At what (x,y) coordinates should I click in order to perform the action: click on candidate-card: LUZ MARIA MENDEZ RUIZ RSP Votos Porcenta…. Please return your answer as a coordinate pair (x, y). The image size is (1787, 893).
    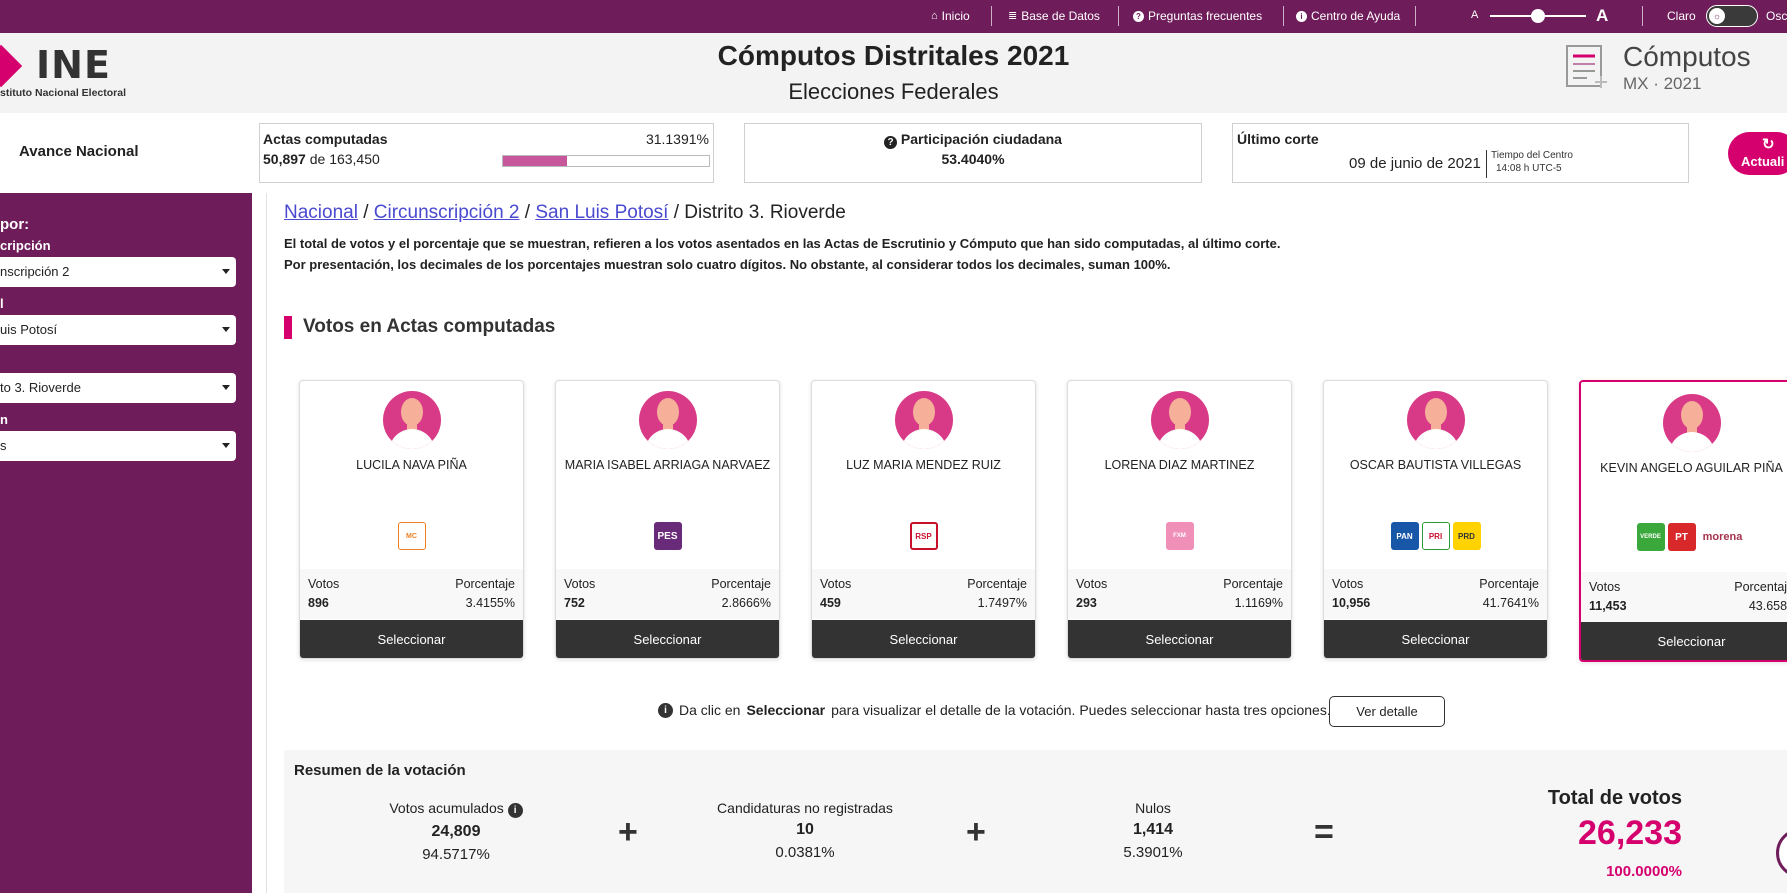
    Looking at the image, I should click on (923, 519).